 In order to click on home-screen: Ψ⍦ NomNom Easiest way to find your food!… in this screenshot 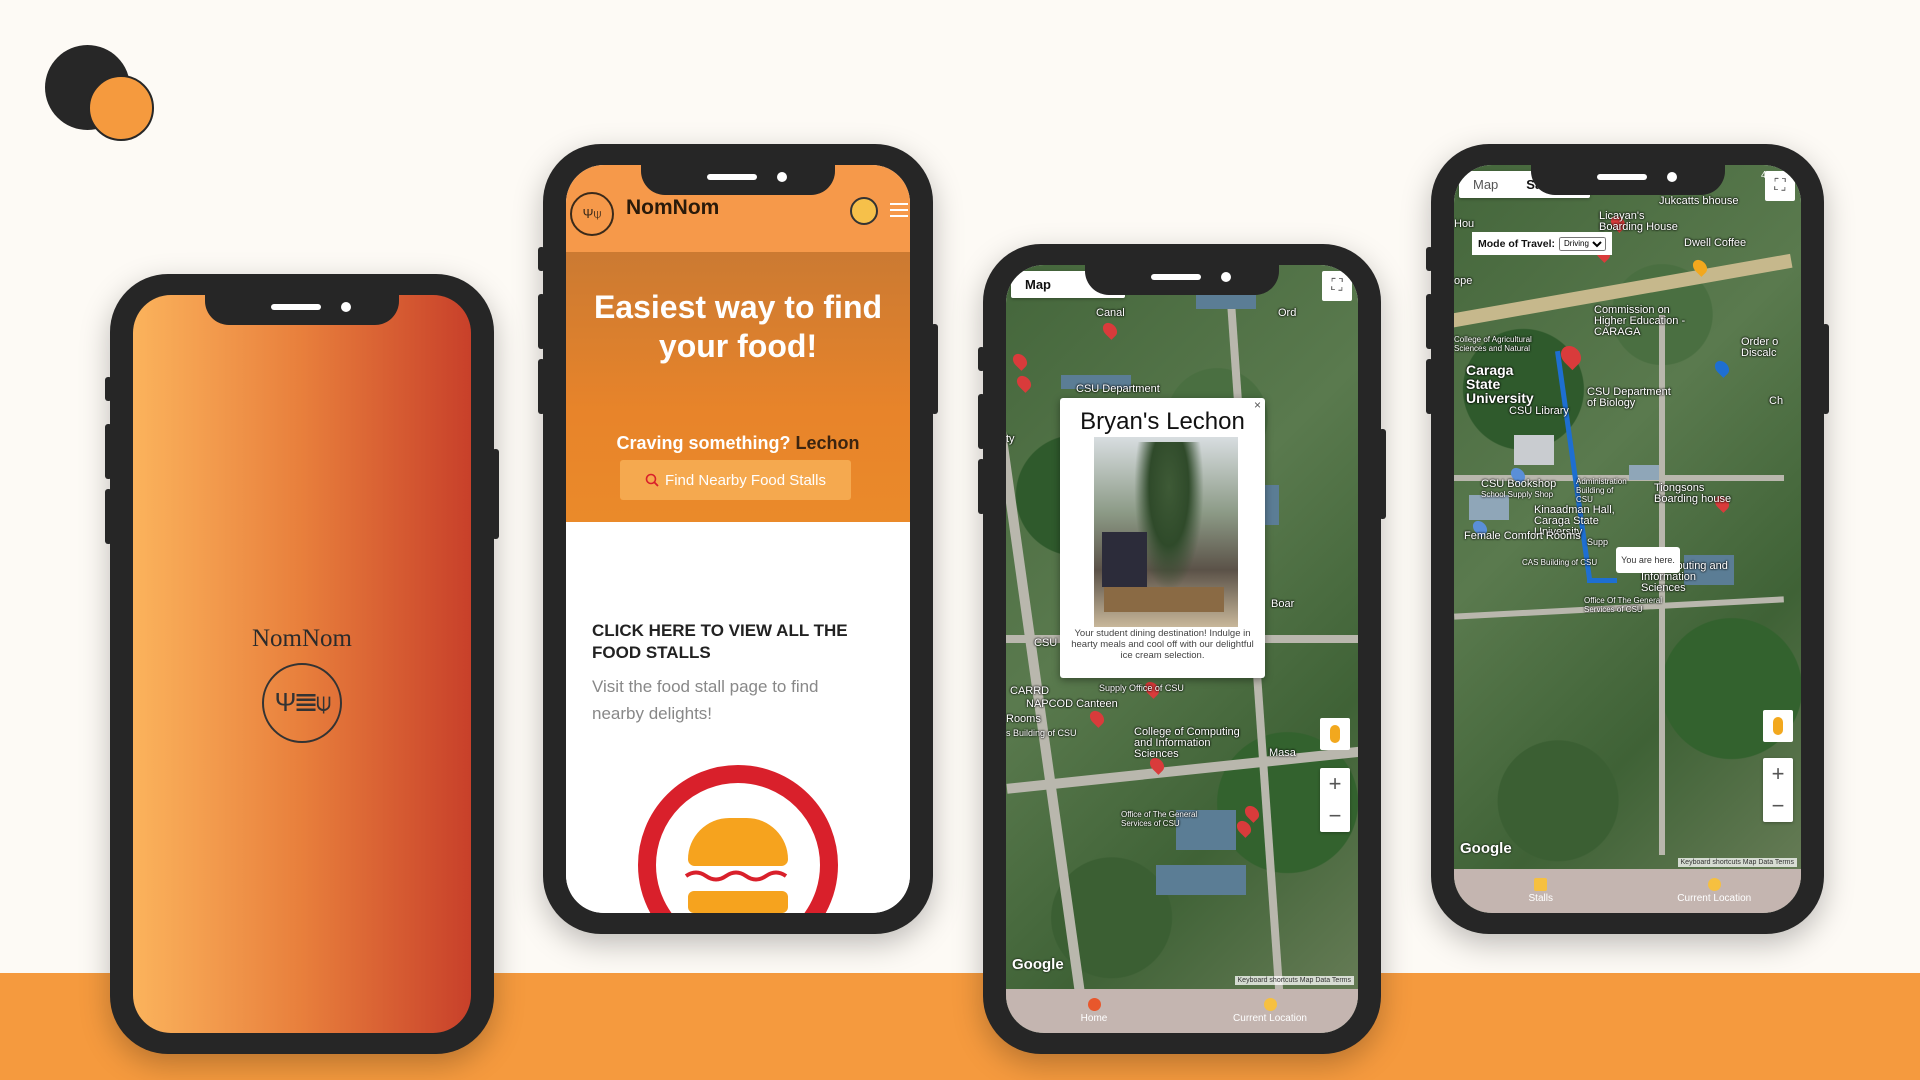, I will do `click(738, 539)`.